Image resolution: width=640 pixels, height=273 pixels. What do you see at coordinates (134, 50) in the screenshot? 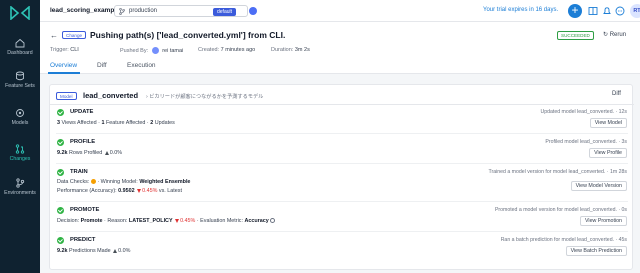
I see `pushed-by-label: Pushed By:` at bounding box center [134, 50].